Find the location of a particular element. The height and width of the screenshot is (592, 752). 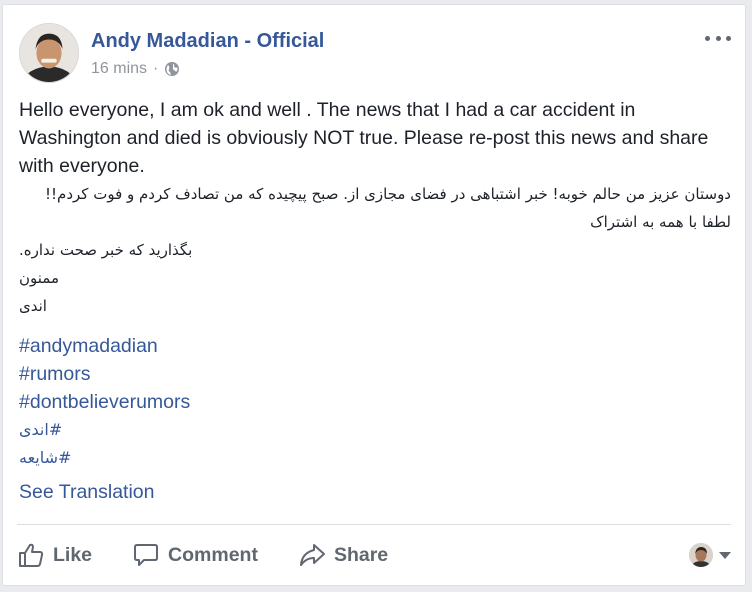

actions-divider is located at coordinates (374, 524).